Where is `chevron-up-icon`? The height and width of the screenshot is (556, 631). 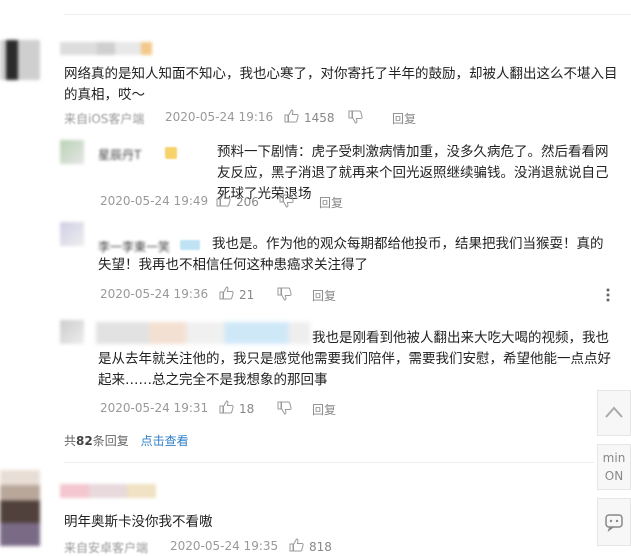
chevron-up-icon is located at coordinates (614, 413).